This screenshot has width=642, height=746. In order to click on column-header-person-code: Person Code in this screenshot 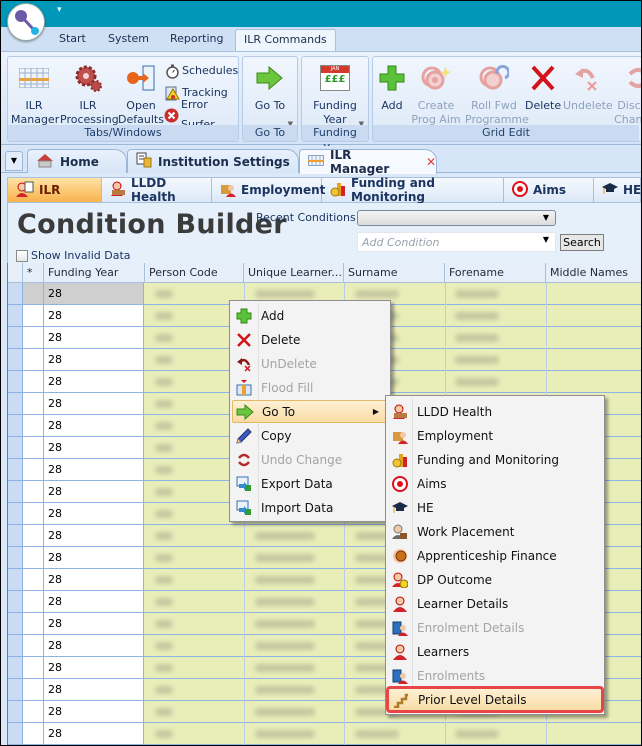, I will do `click(194, 273)`.